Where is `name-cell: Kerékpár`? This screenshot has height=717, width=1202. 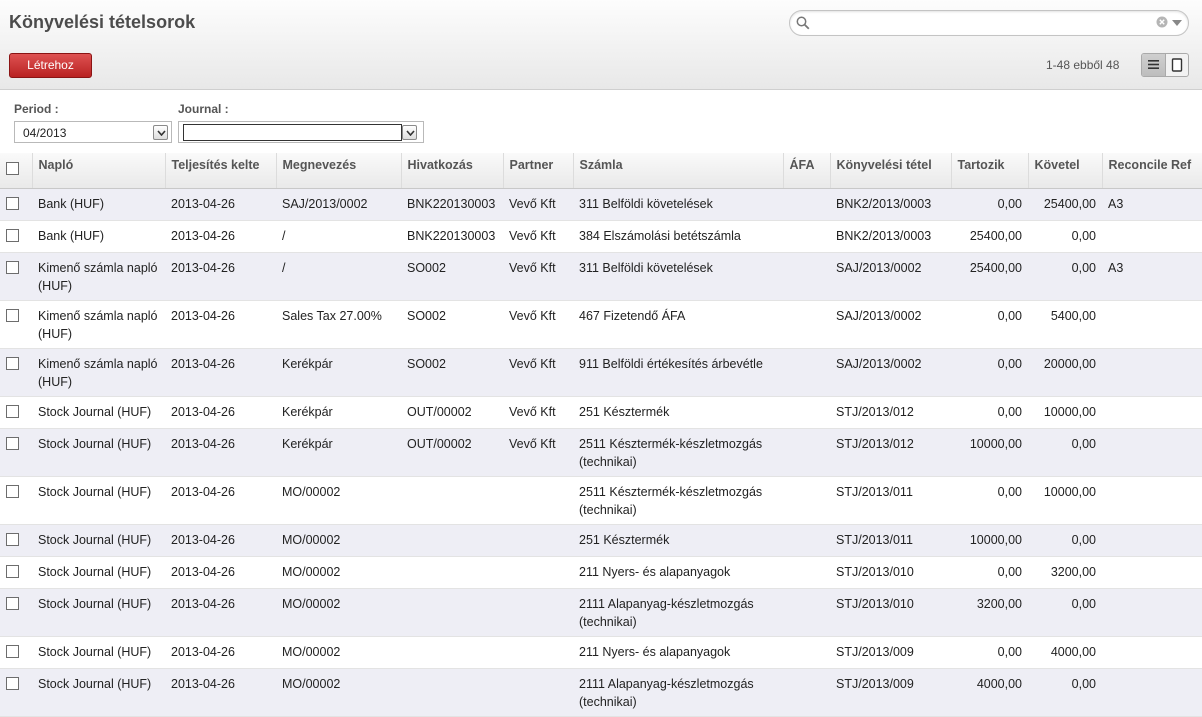 name-cell: Kerékpár is located at coordinates (338, 452).